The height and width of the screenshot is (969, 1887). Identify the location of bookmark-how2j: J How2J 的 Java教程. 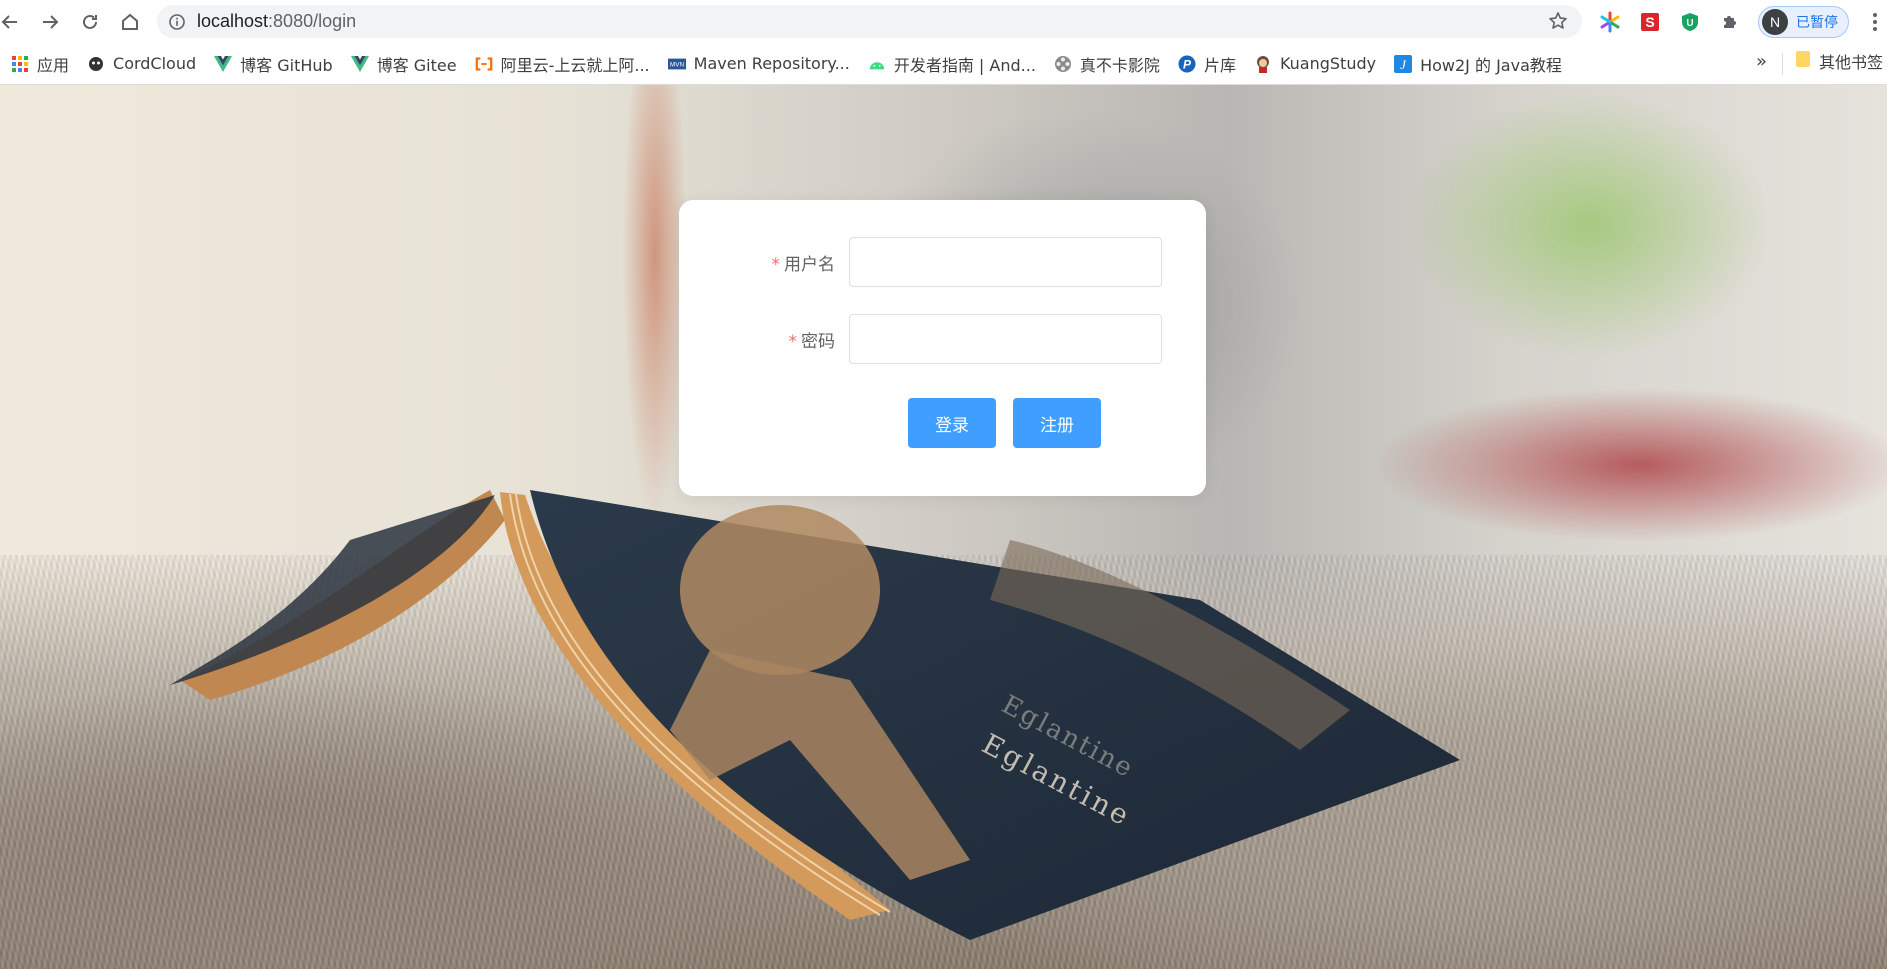
(1478, 64).